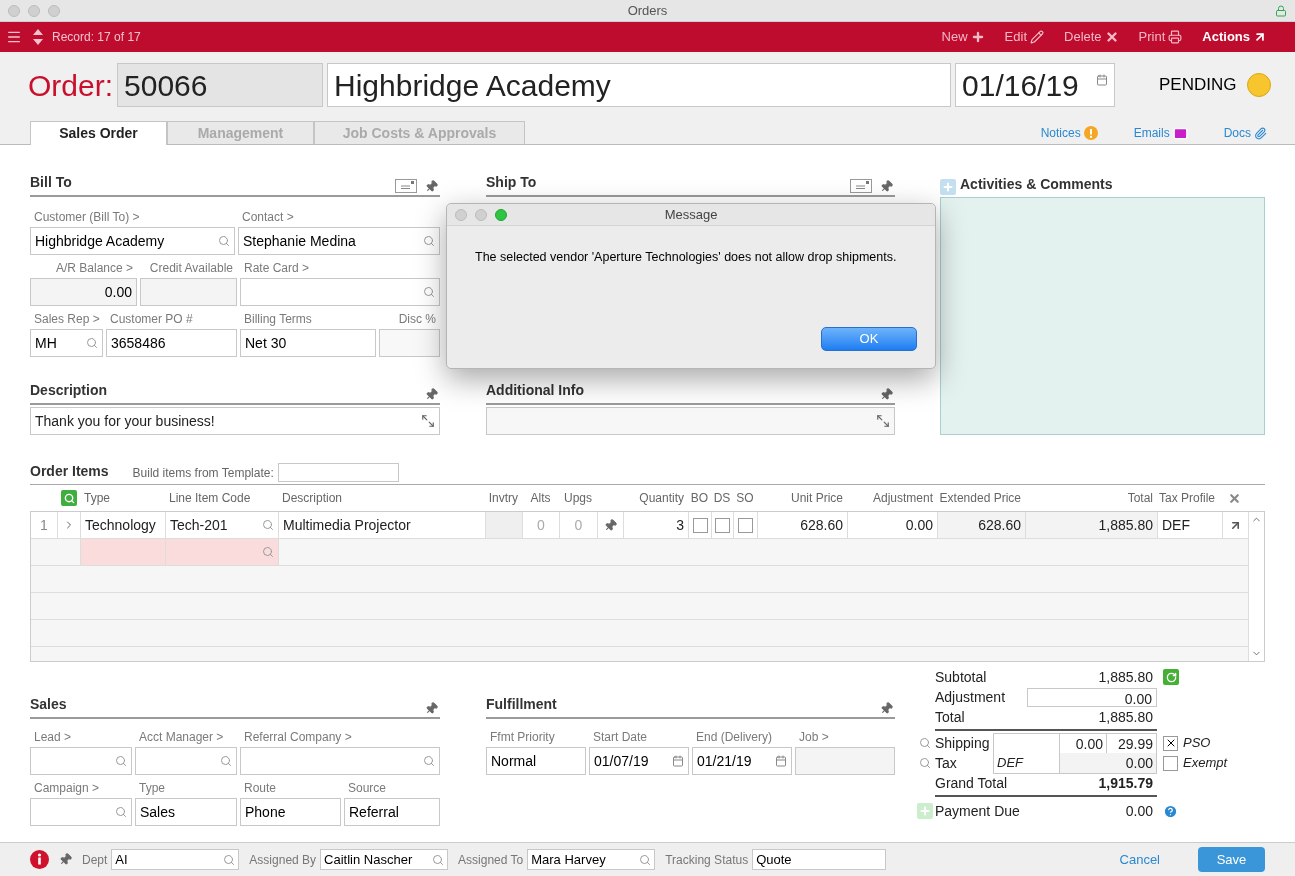 The height and width of the screenshot is (876, 1295). I want to click on toolbar-button: Print, so click(1160, 37).